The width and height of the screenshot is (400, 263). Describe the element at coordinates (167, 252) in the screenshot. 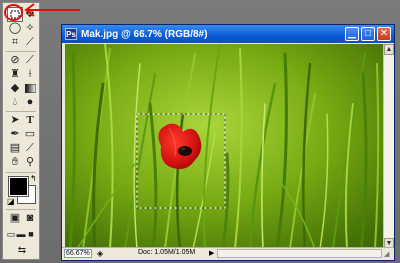

I see `document-size-info: Doc: 1.05M/1.05M` at that location.